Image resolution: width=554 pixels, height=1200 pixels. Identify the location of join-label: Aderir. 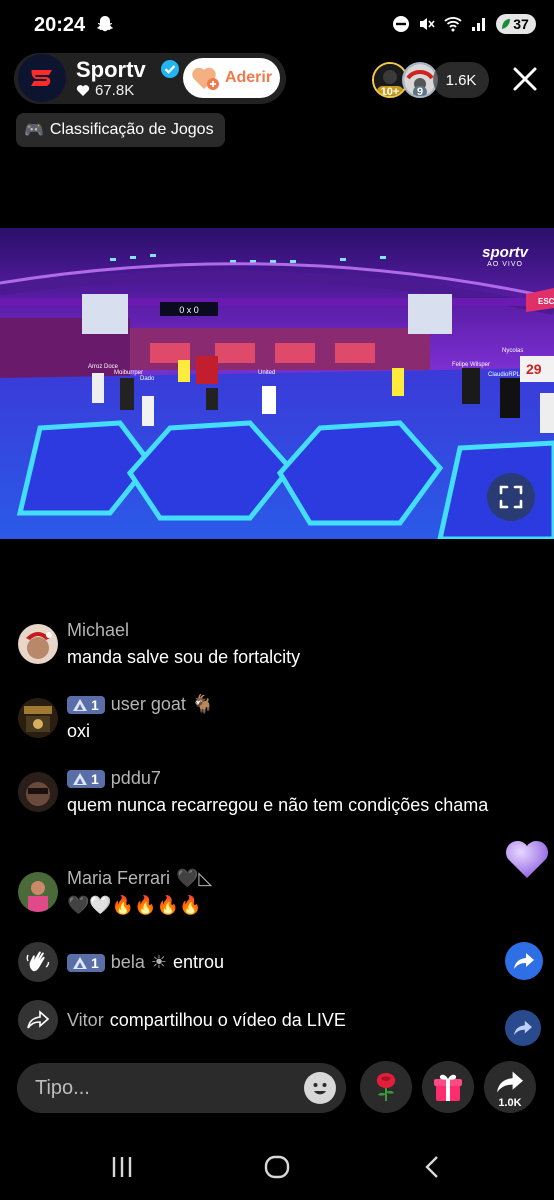
(248, 77).